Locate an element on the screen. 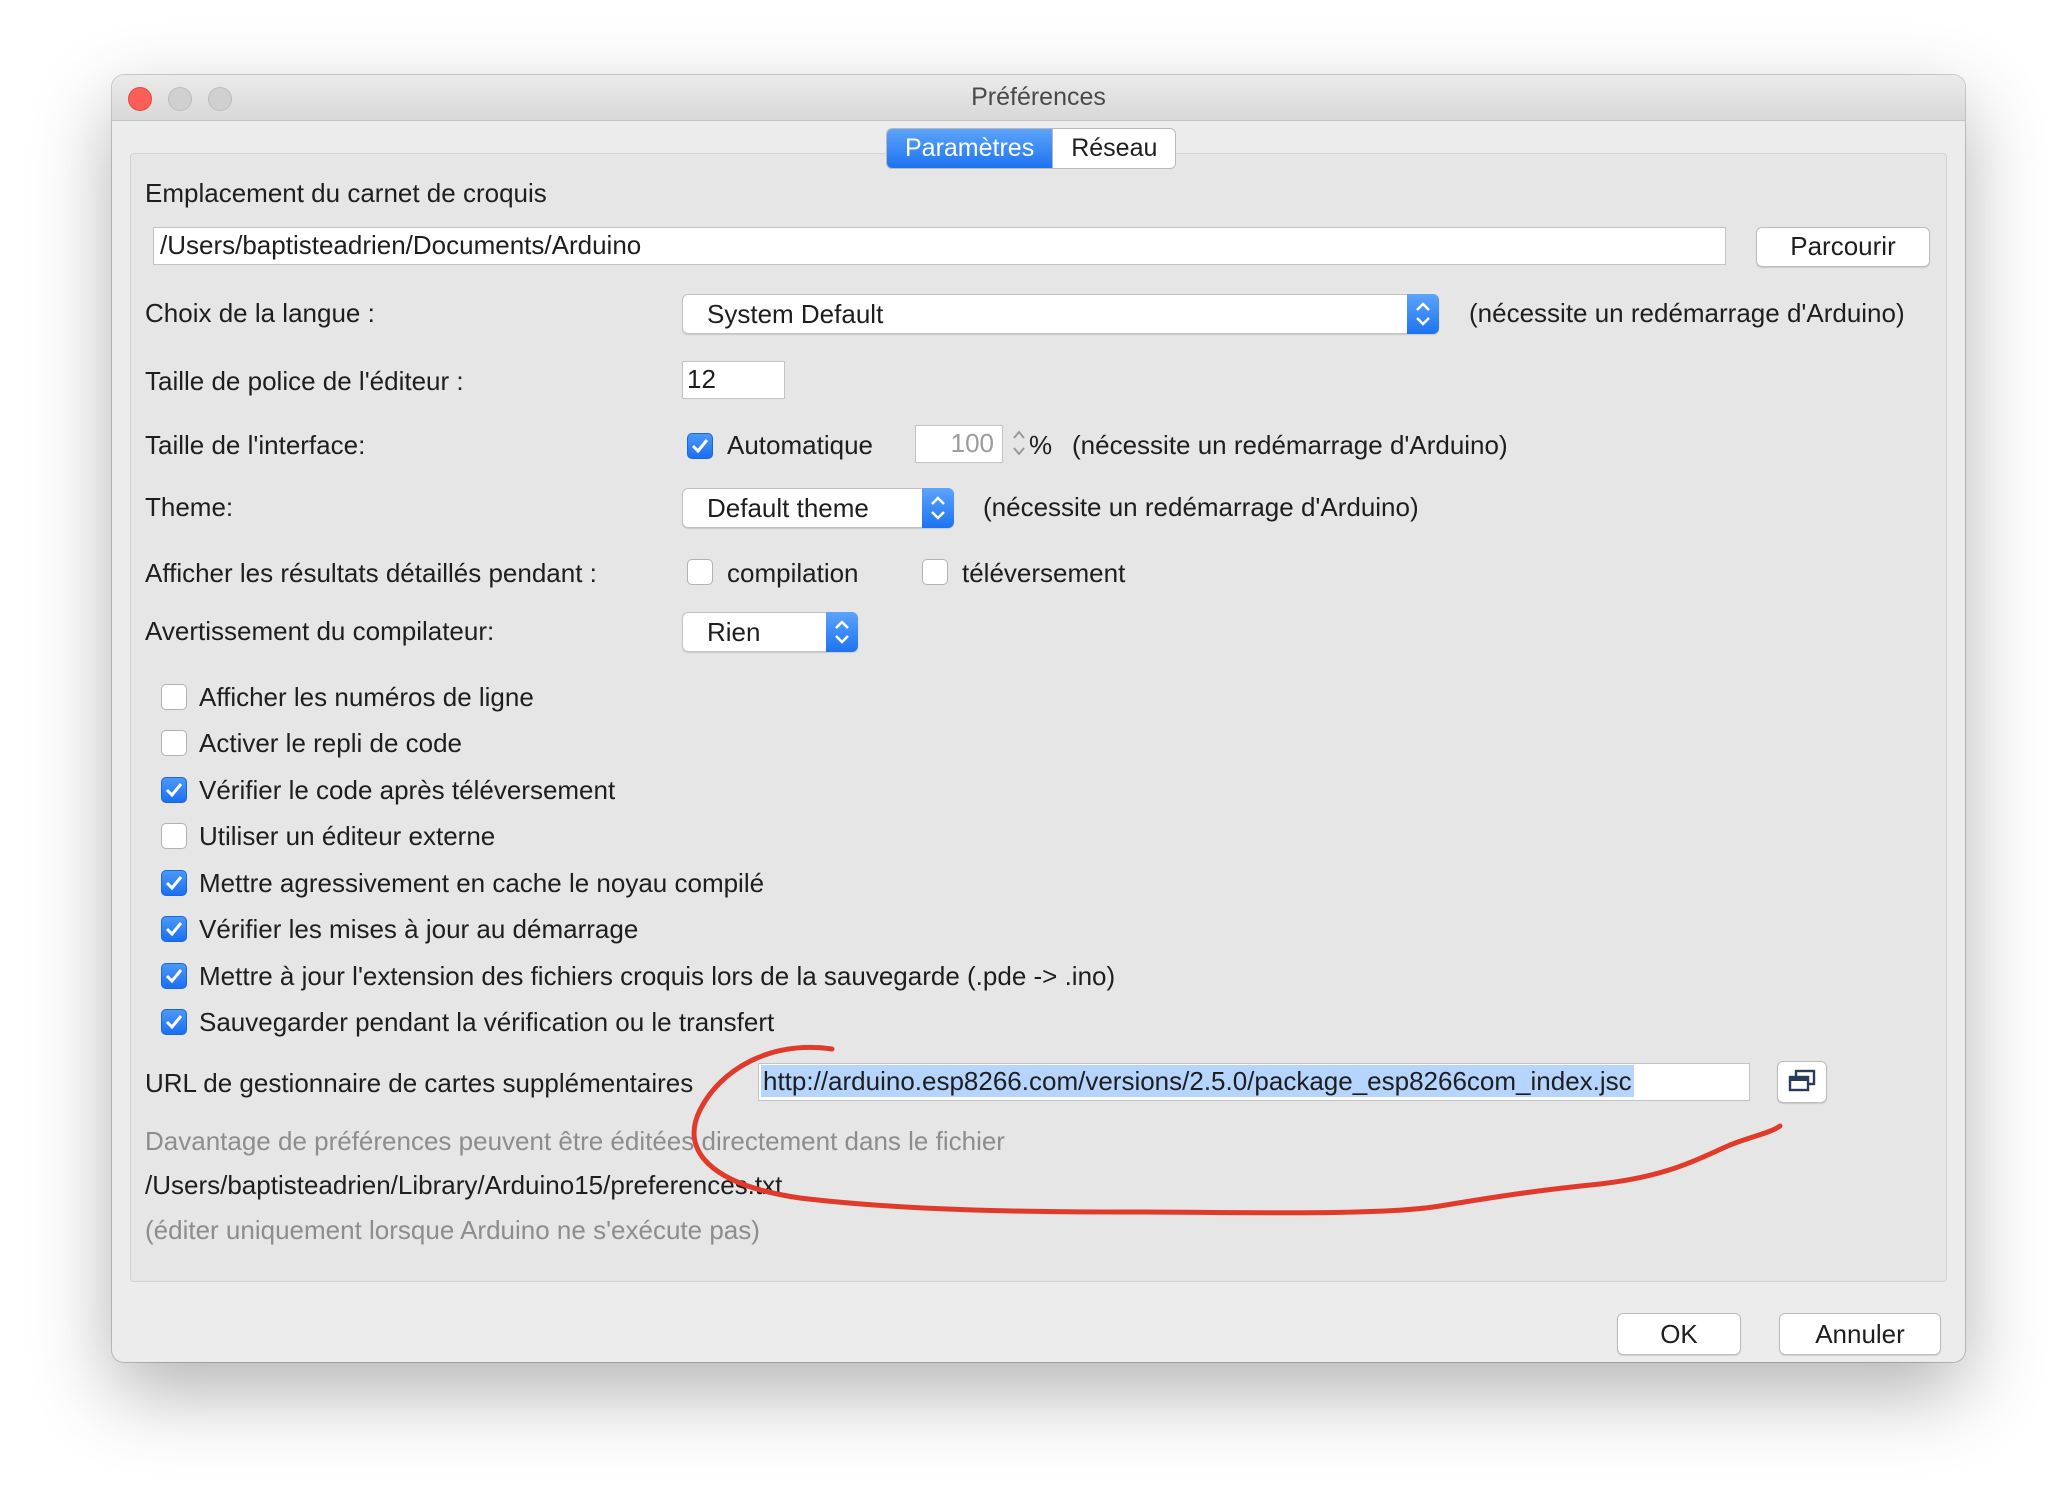  option-checkbox-cache-core is located at coordinates (174, 883).